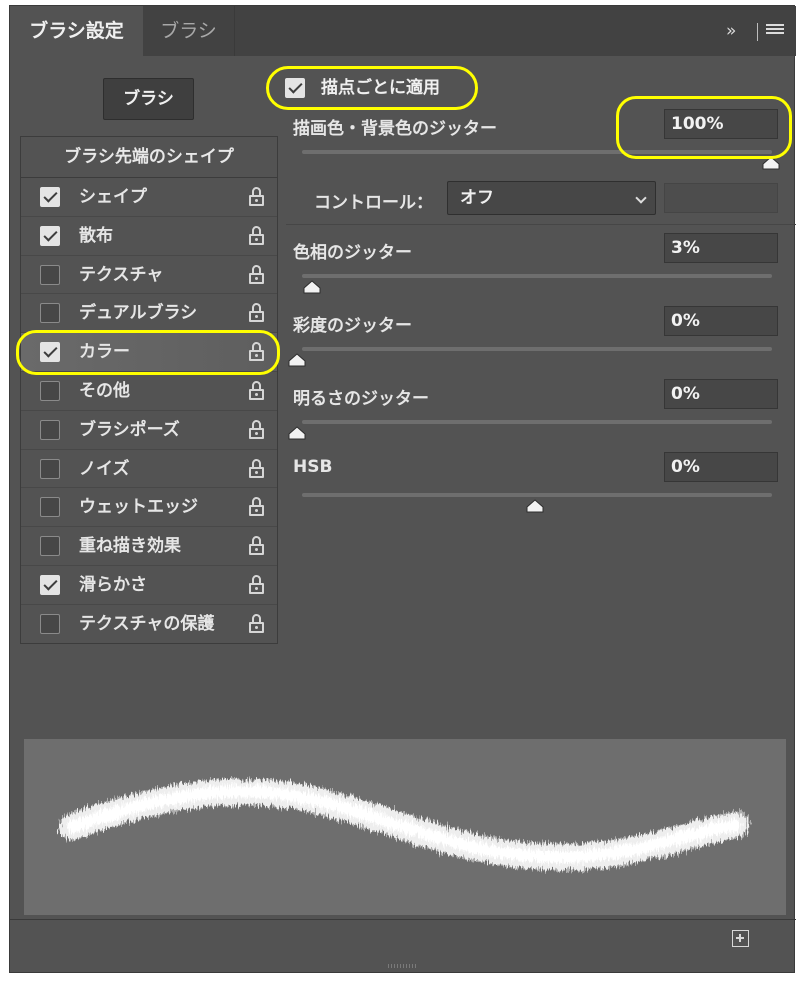  Describe the element at coordinates (297, 360) in the screenshot. I see `saturation-jitter-slider-thumb` at that location.